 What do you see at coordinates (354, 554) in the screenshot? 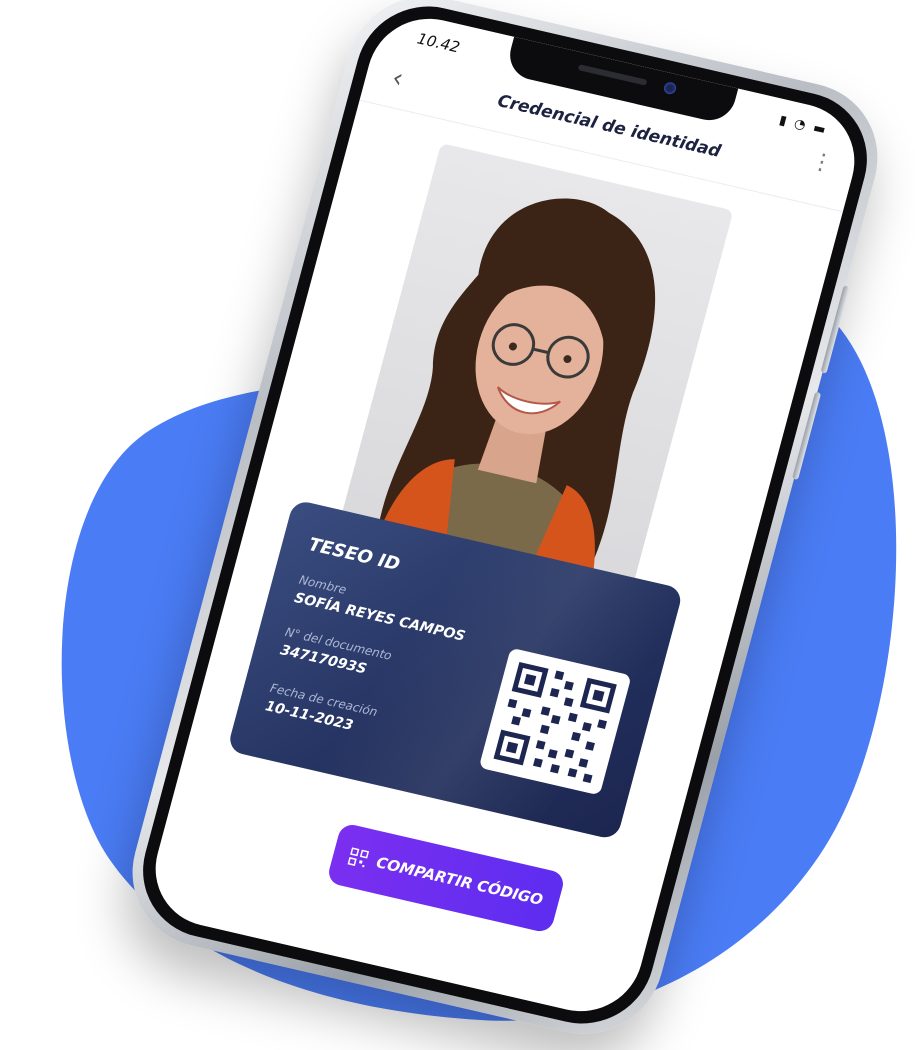
I see `card-brand: TESEO ID` at bounding box center [354, 554].